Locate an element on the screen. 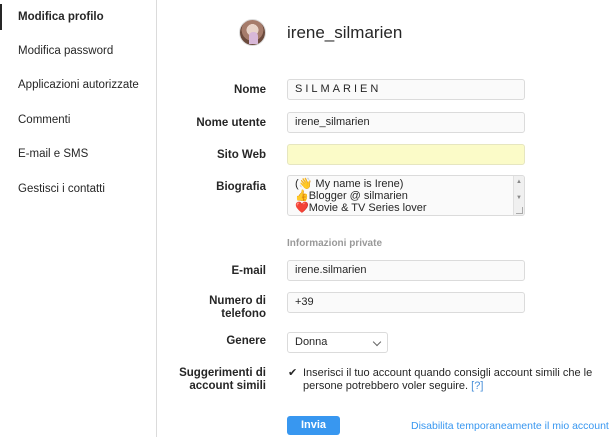  submit-button: Invia is located at coordinates (313, 425).